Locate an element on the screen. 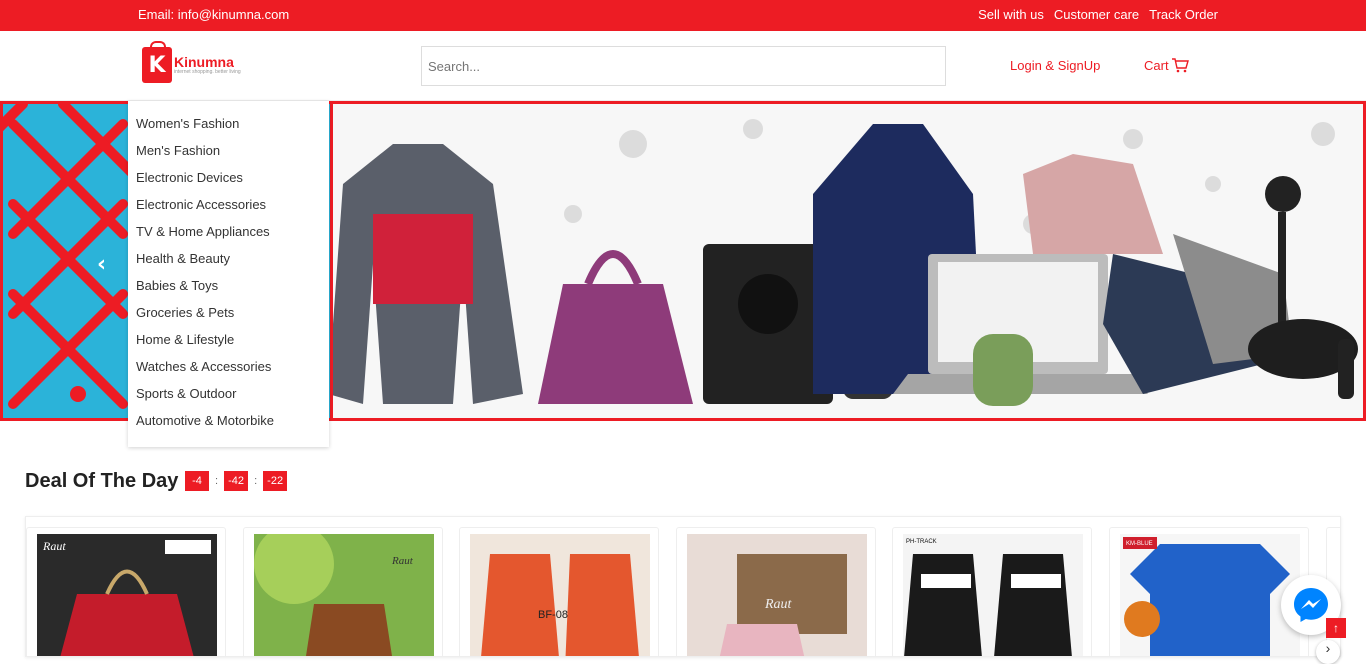  banner-prev-arrow-icon: ‹ is located at coordinates (101, 264).